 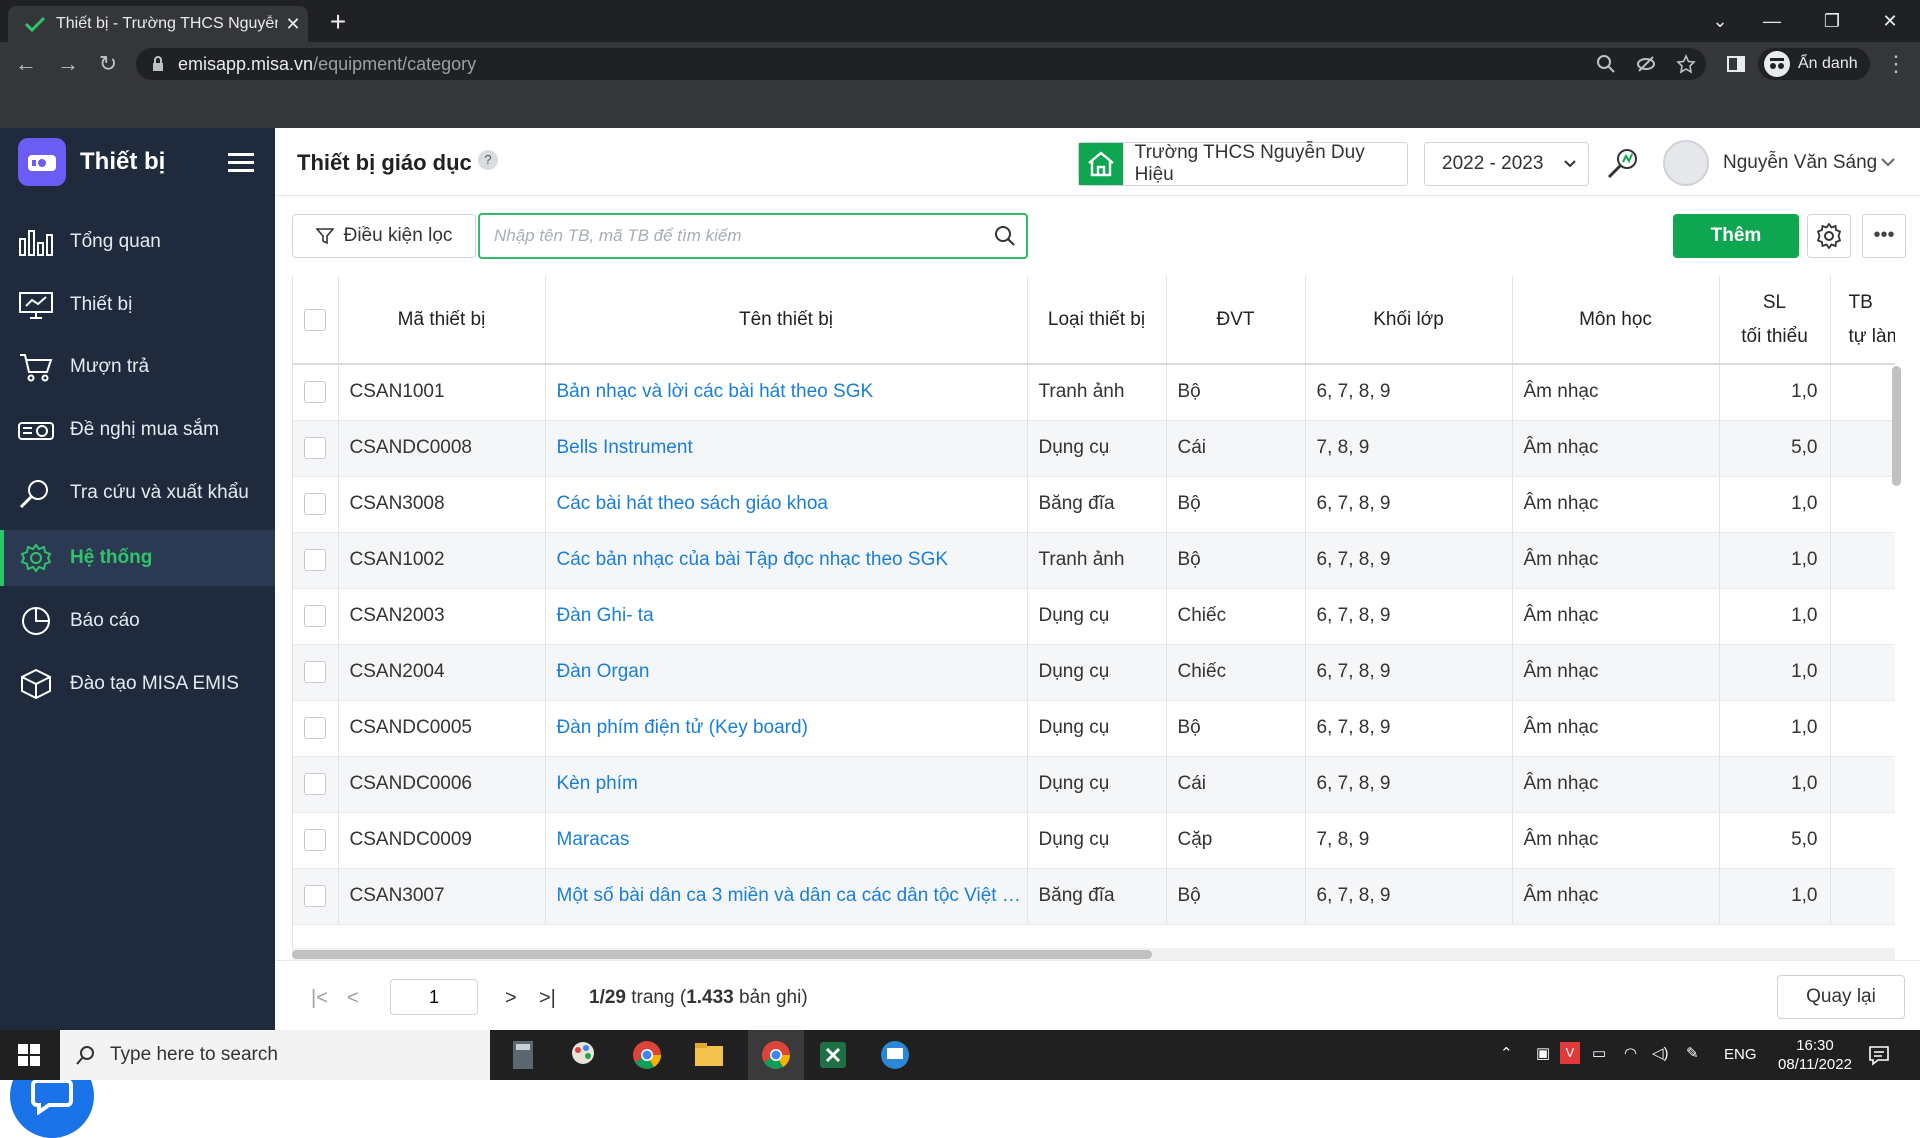 What do you see at coordinates (434, 997) in the screenshot?
I see `page-number-input: 1` at bounding box center [434, 997].